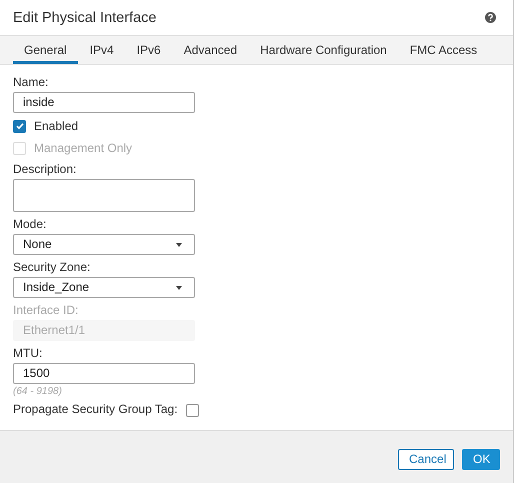  I want to click on dropdown: None, so click(104, 244).